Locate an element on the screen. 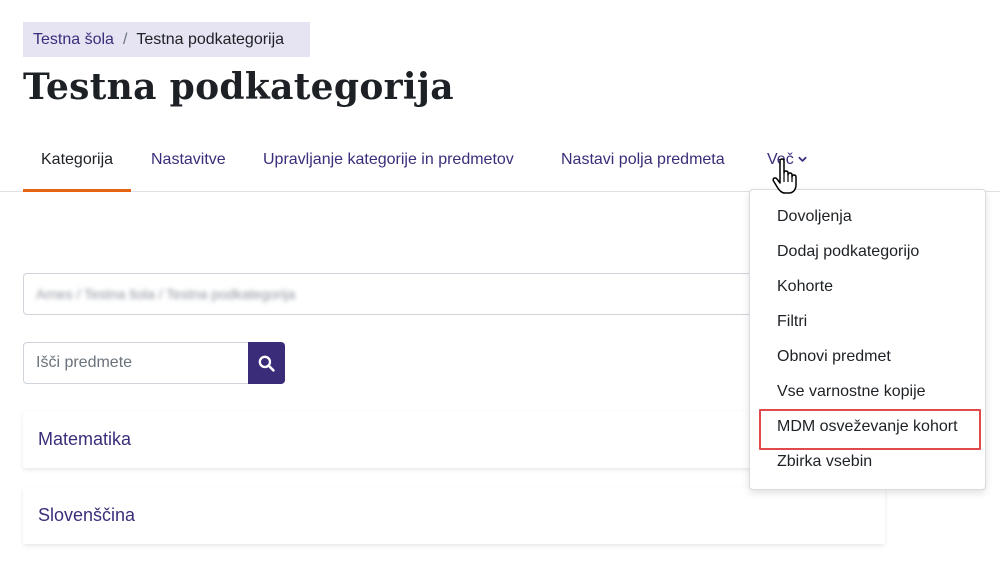  menu-item-mdm-osvezevanje-kohort: MDM osveževanje kohort is located at coordinates (867, 429).